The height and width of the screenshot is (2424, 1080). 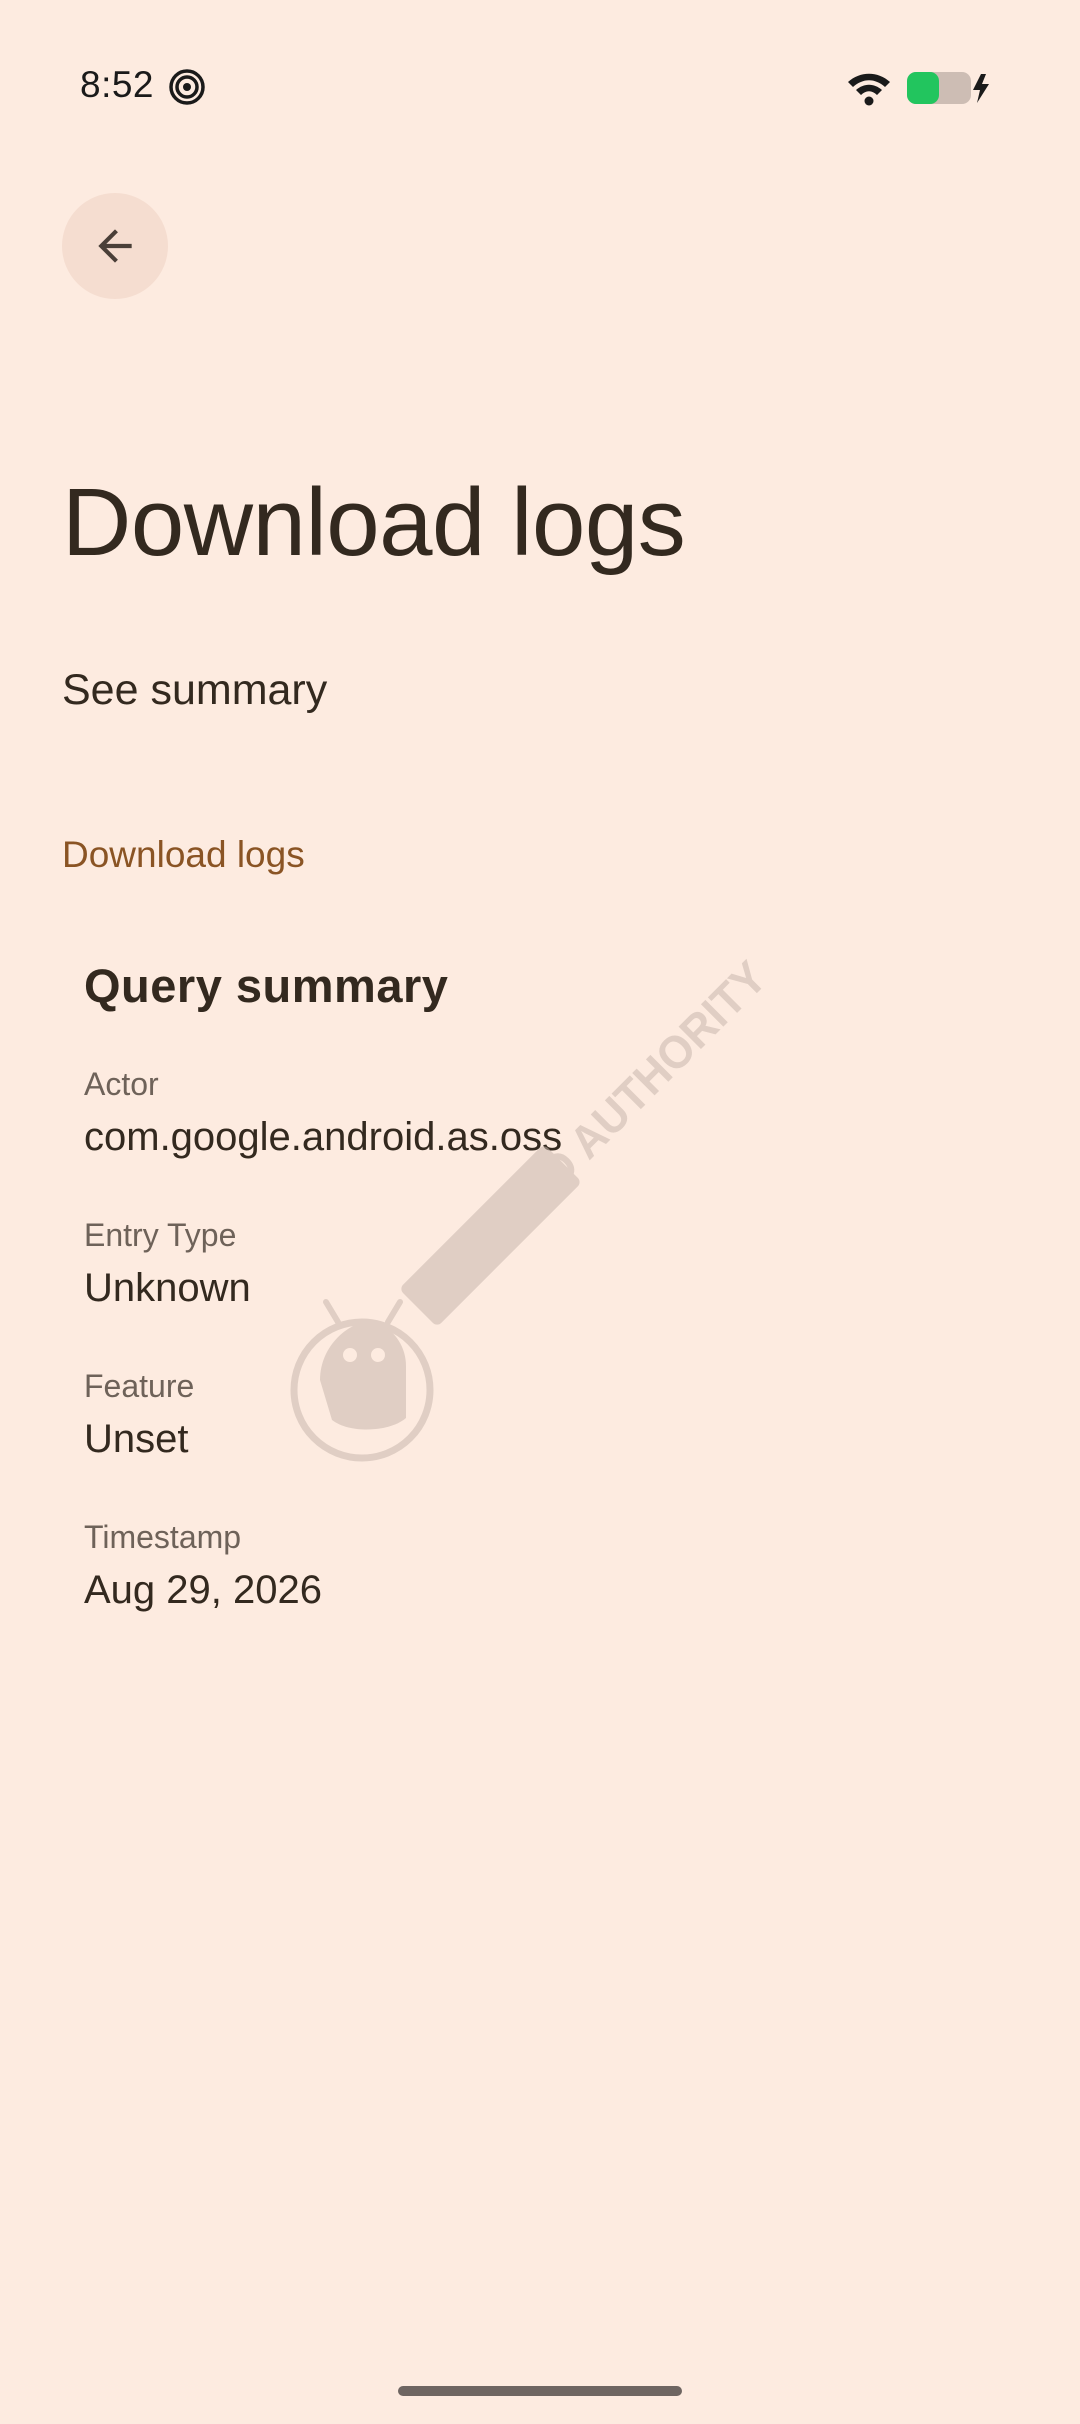 I want to click on field-value: Unset, so click(x=136, y=1439).